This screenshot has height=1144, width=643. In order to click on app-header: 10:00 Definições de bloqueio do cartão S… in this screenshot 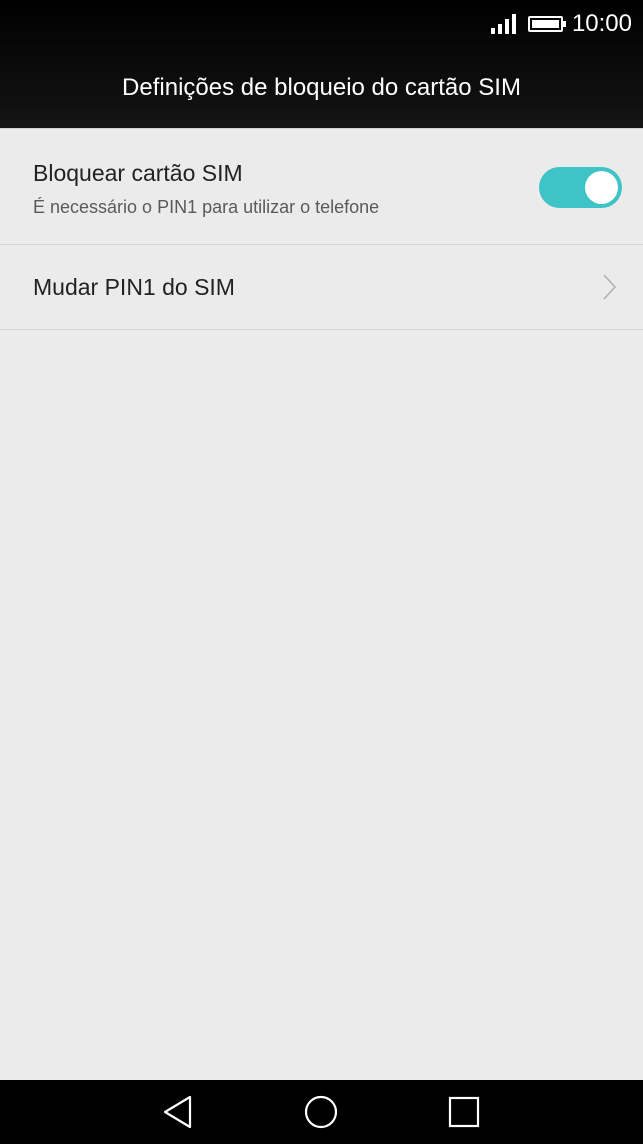, I will do `click(321, 64)`.